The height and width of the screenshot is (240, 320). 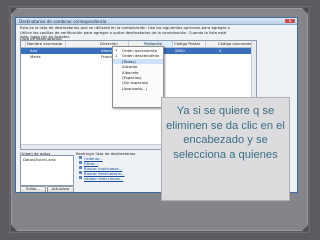 What do you see at coordinates (116, 50) in the screenshot?
I see `sort-ascending-icon: ↑` at bounding box center [116, 50].